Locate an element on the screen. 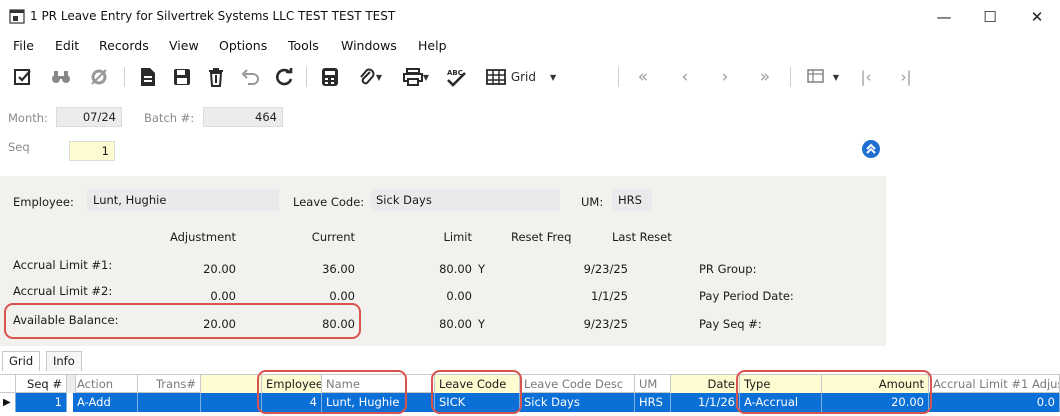  grid-col-um: UM is located at coordinates (653, 384).